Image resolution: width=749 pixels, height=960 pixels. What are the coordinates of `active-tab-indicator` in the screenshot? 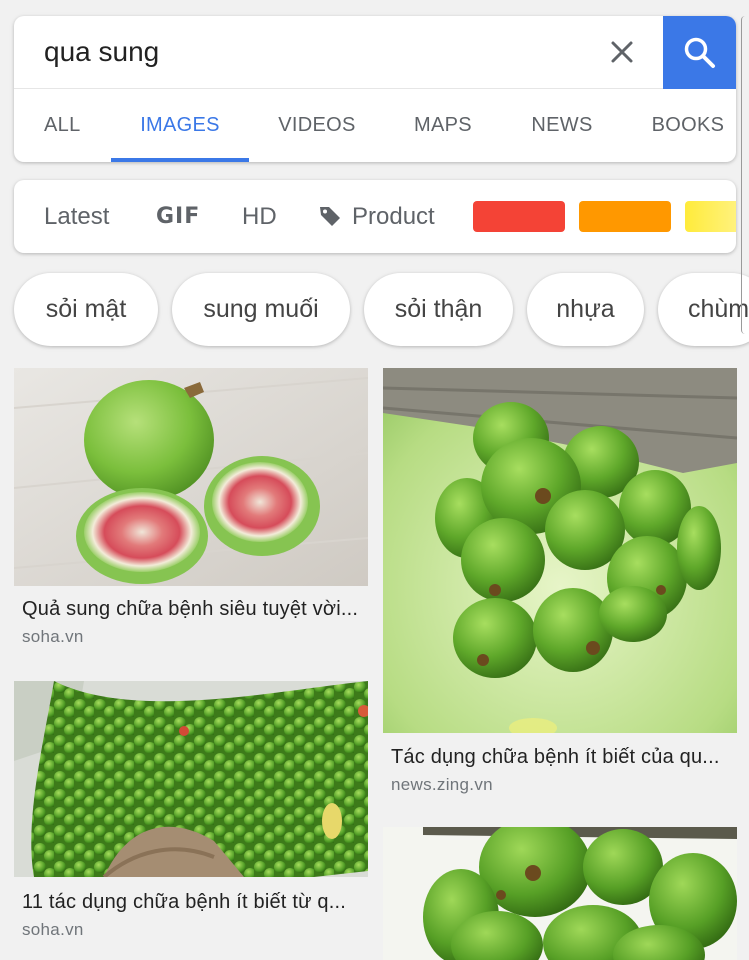 It's located at (180, 160).